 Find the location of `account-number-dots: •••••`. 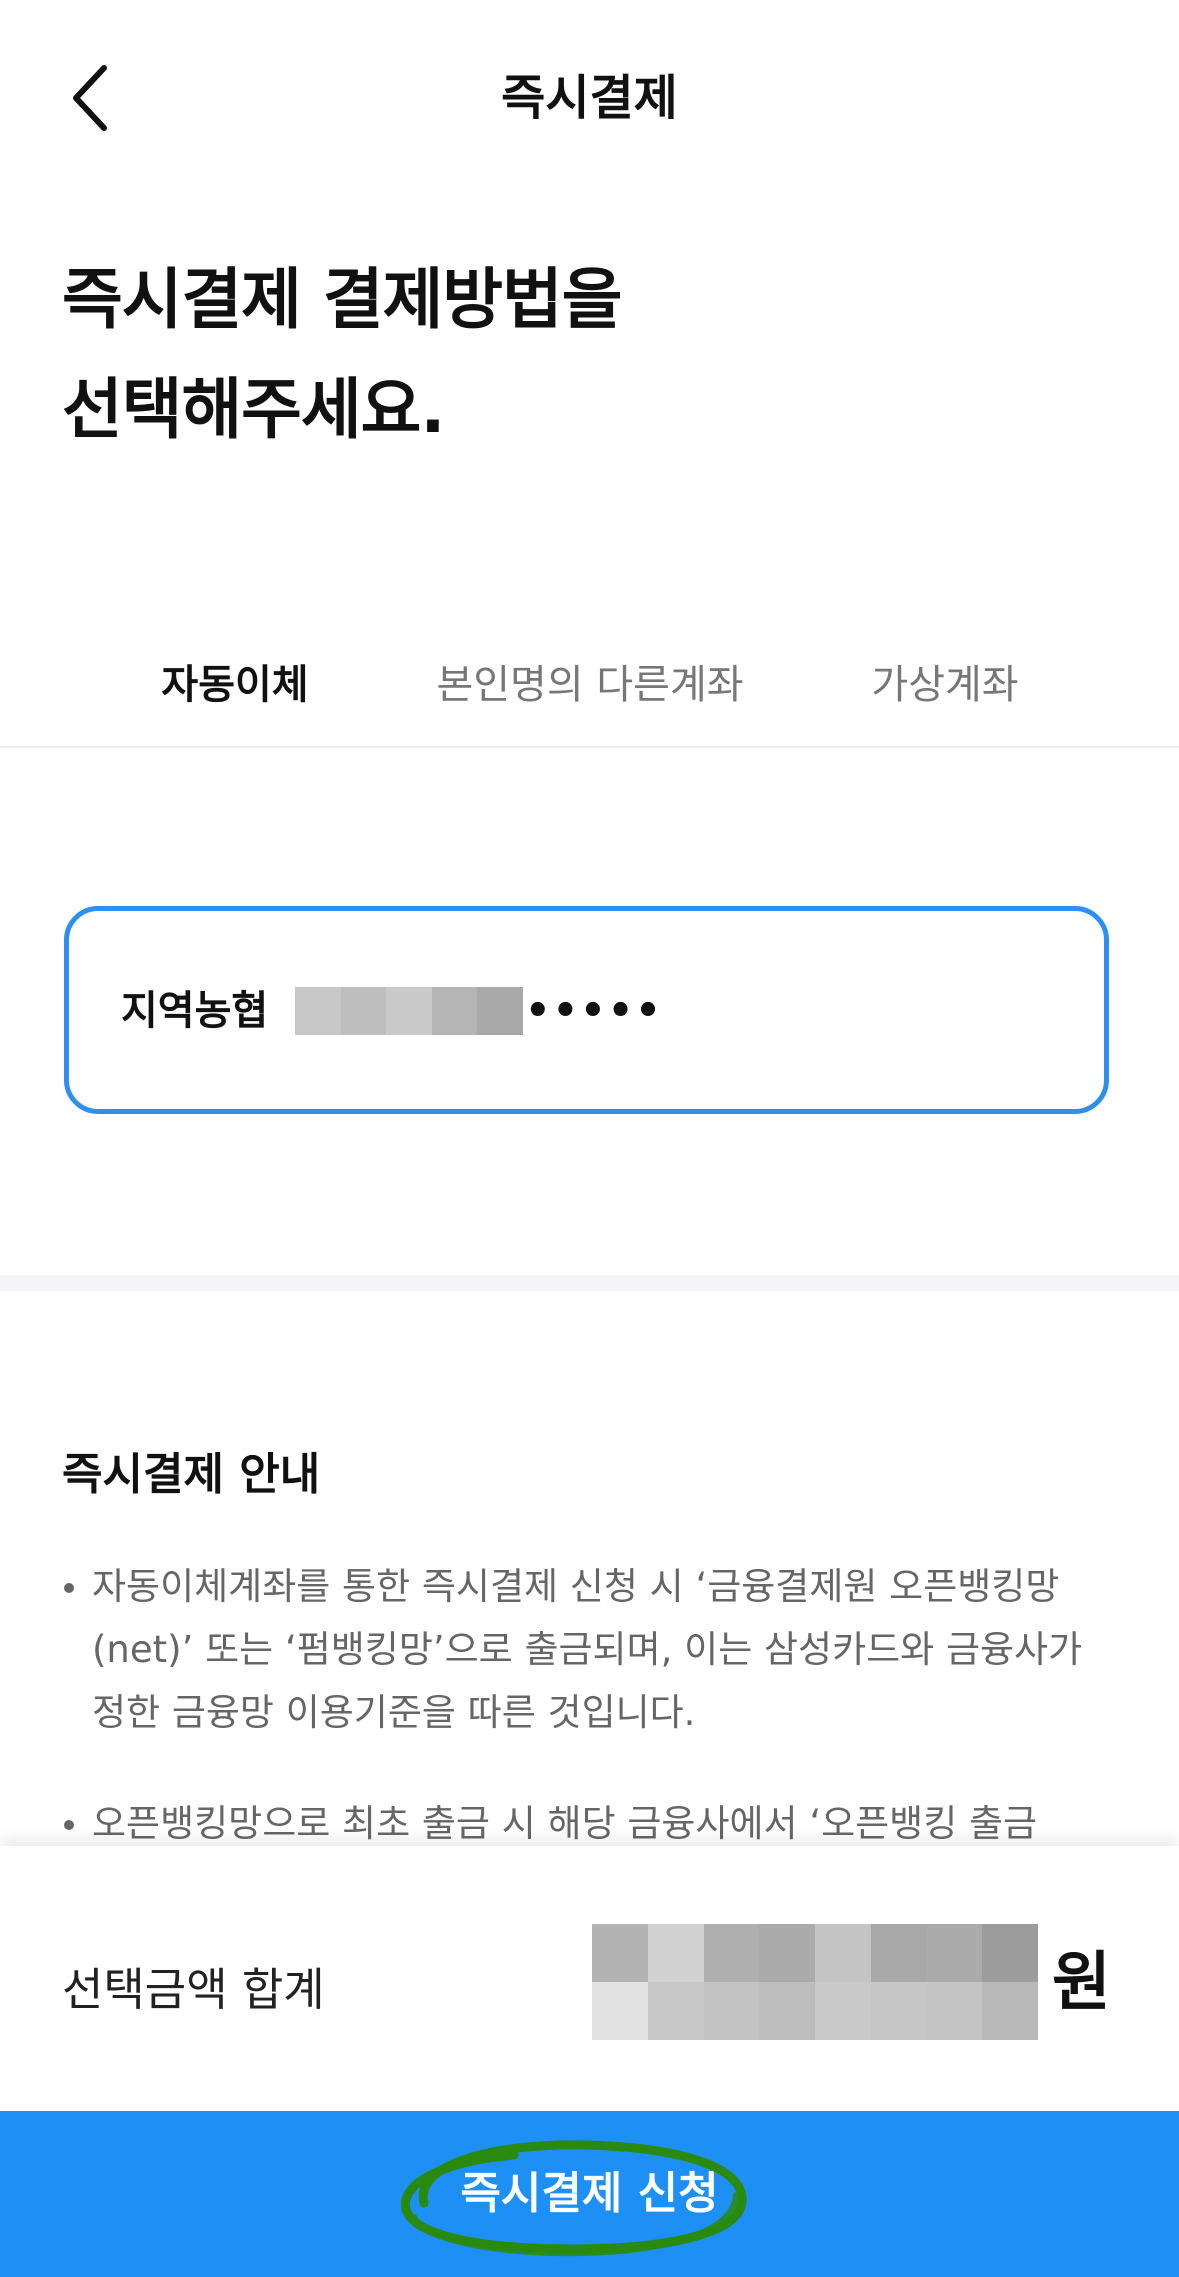

account-number-dots: ••••• is located at coordinates (594, 1011).